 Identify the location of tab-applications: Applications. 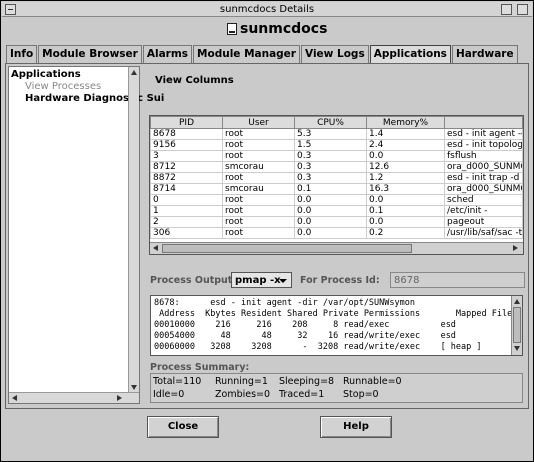
(410, 54).